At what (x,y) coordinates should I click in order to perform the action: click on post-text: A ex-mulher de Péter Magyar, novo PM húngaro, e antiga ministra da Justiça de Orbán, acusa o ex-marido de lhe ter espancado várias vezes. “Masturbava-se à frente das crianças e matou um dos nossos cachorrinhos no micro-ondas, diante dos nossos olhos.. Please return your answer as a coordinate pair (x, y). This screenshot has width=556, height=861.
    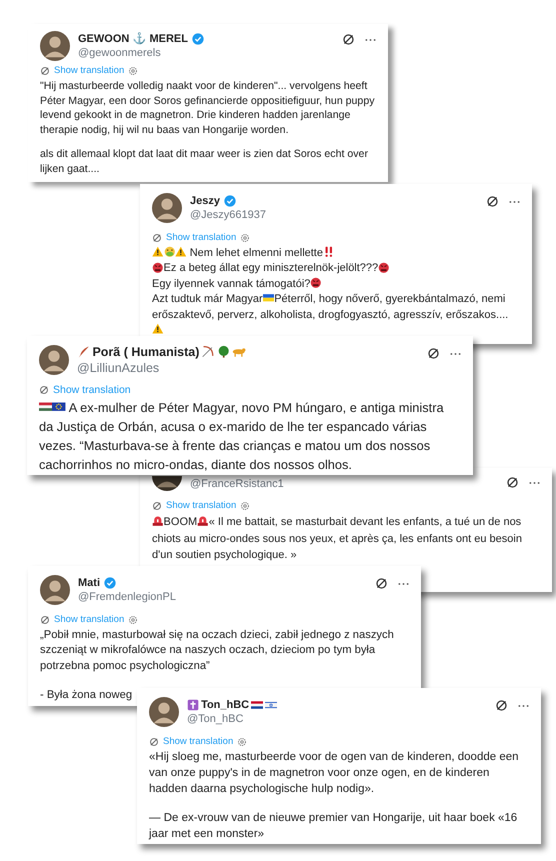
    Looking at the image, I should click on (242, 436).